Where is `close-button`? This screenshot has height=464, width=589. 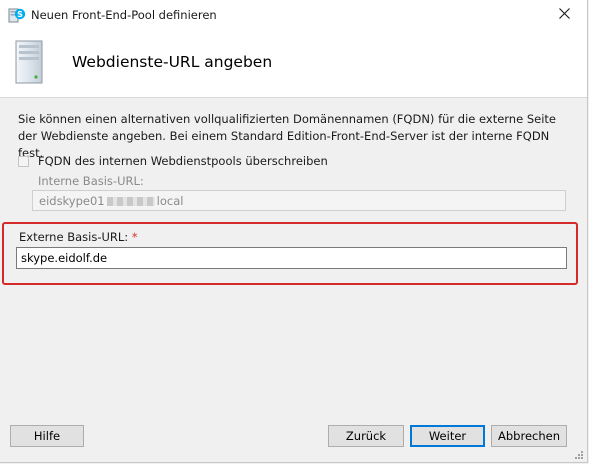 close-button is located at coordinates (564, 15).